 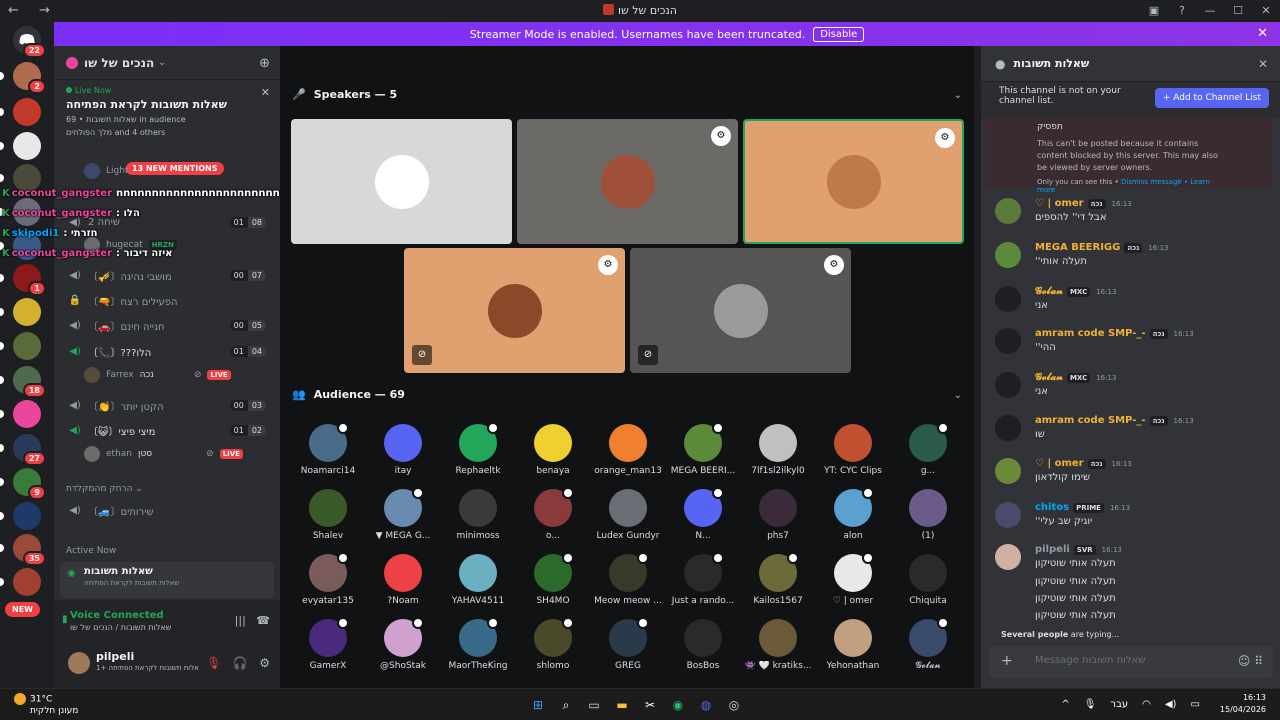 What do you see at coordinates (538, 705) in the screenshot?
I see `windows-start-icon: ⊞` at bounding box center [538, 705].